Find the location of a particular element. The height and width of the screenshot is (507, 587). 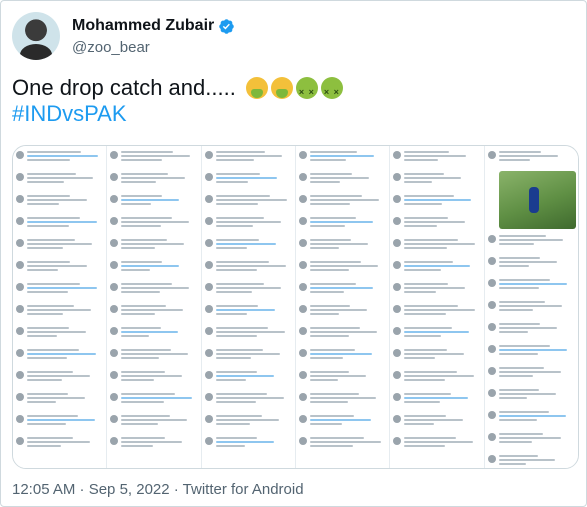

hashtag-link: #INDvsPAK is located at coordinates (69, 114).